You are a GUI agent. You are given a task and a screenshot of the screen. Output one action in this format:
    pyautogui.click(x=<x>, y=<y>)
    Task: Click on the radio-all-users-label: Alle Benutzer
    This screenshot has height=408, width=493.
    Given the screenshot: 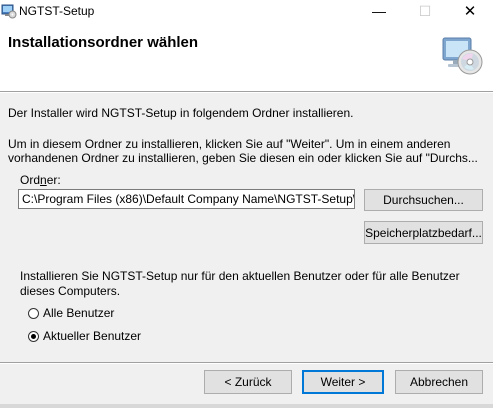 What is the action you would take?
    pyautogui.click(x=79, y=313)
    